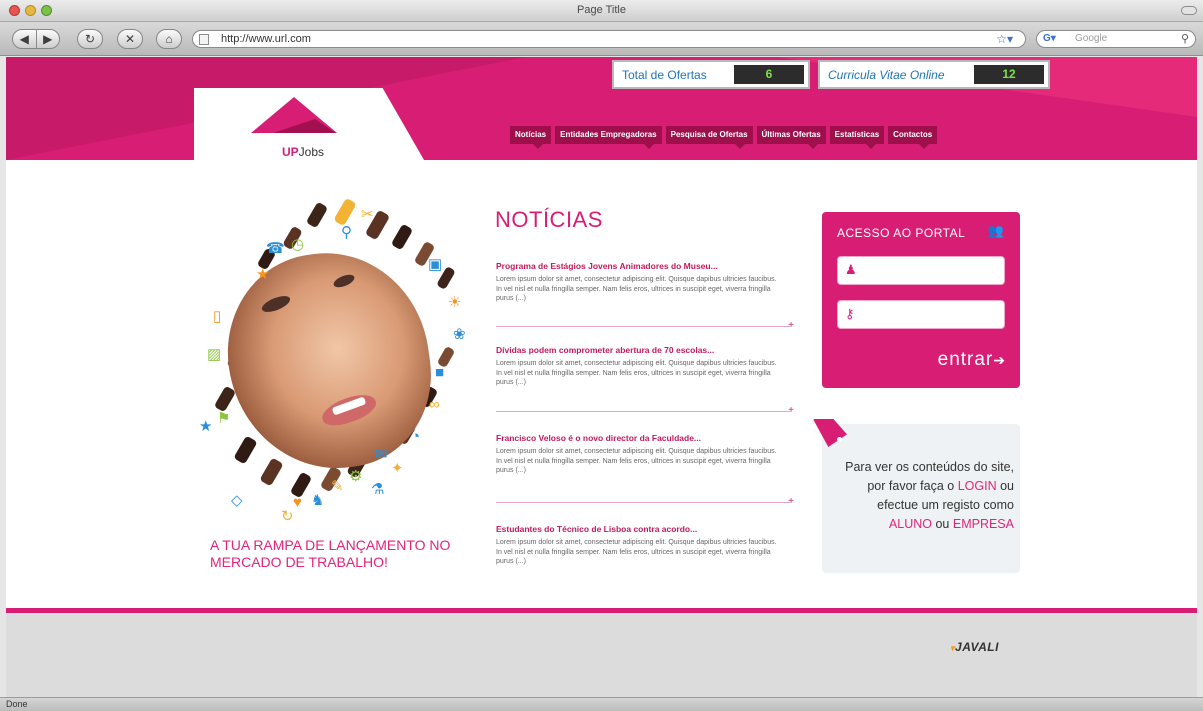 The width and height of the screenshot is (1203, 711). Describe the element at coordinates (850, 313) in the screenshot. I see `key-icon: ⚷` at that location.